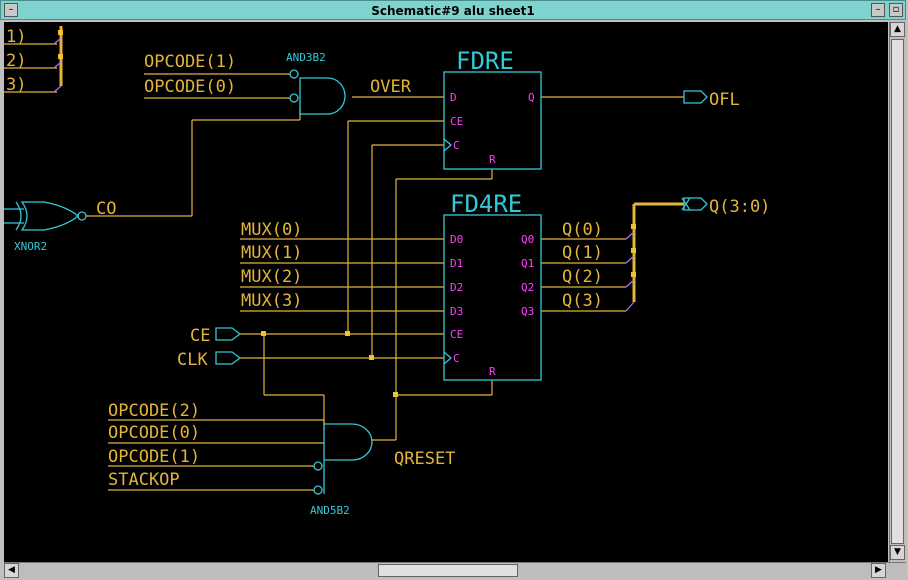 The height and width of the screenshot is (580, 908). I want to click on ce-port, so click(228, 334).